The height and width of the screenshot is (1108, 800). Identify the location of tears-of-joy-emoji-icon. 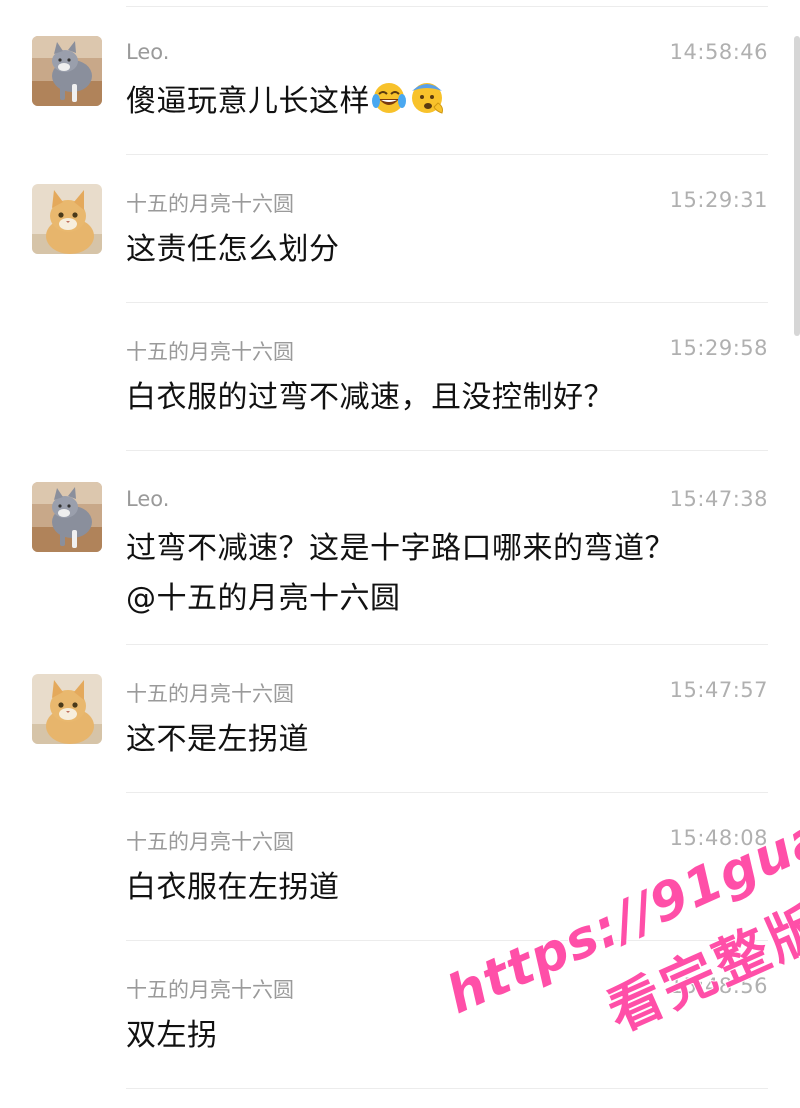
(389, 106).